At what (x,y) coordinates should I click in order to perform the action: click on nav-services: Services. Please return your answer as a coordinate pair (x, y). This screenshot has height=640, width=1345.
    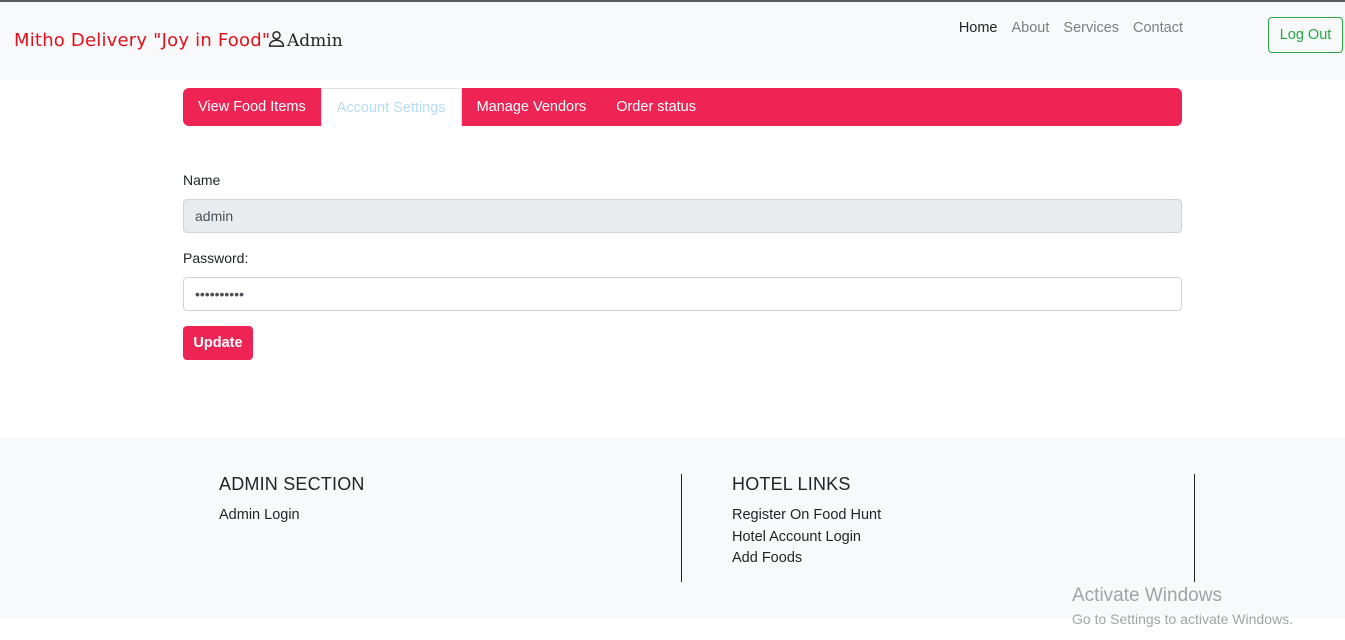
    Looking at the image, I should click on (1091, 28).